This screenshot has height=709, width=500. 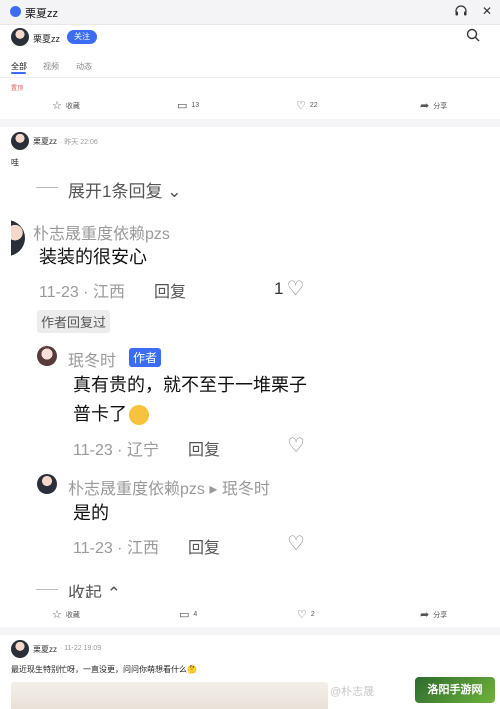 I want to click on tab-activity: 动态, so click(x=84, y=66).